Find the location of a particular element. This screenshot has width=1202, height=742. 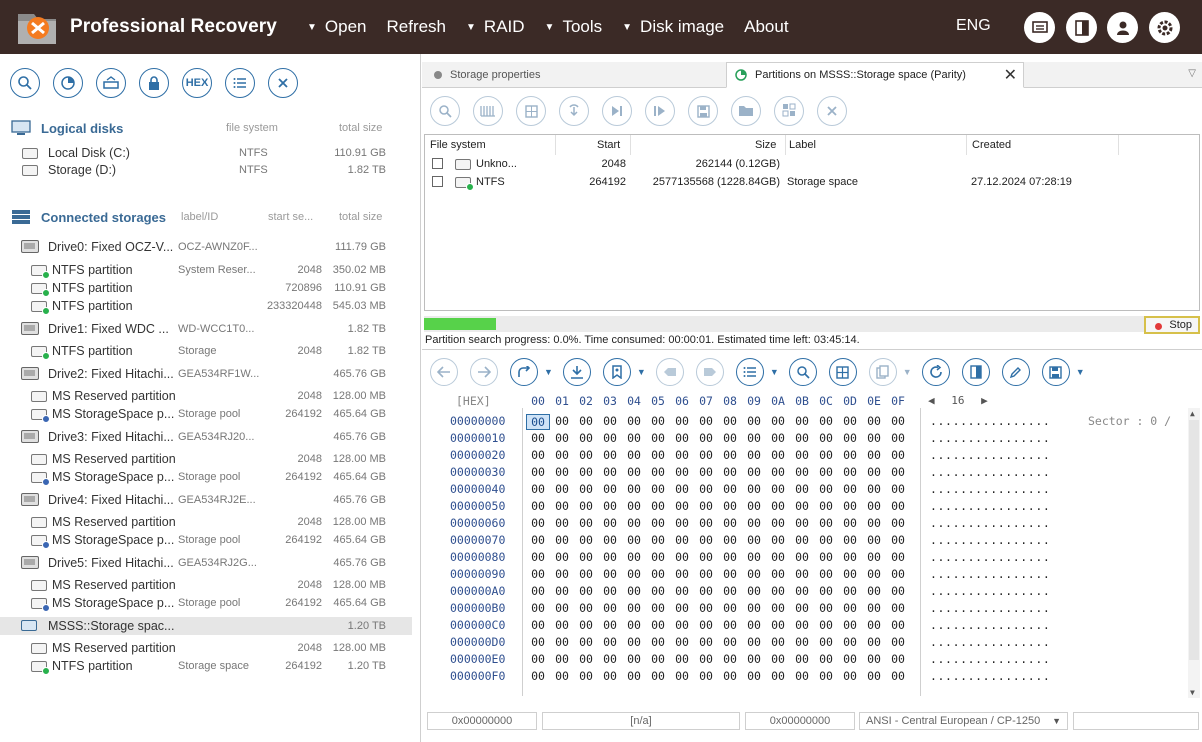

drive-open-icon is located at coordinates (111, 83).